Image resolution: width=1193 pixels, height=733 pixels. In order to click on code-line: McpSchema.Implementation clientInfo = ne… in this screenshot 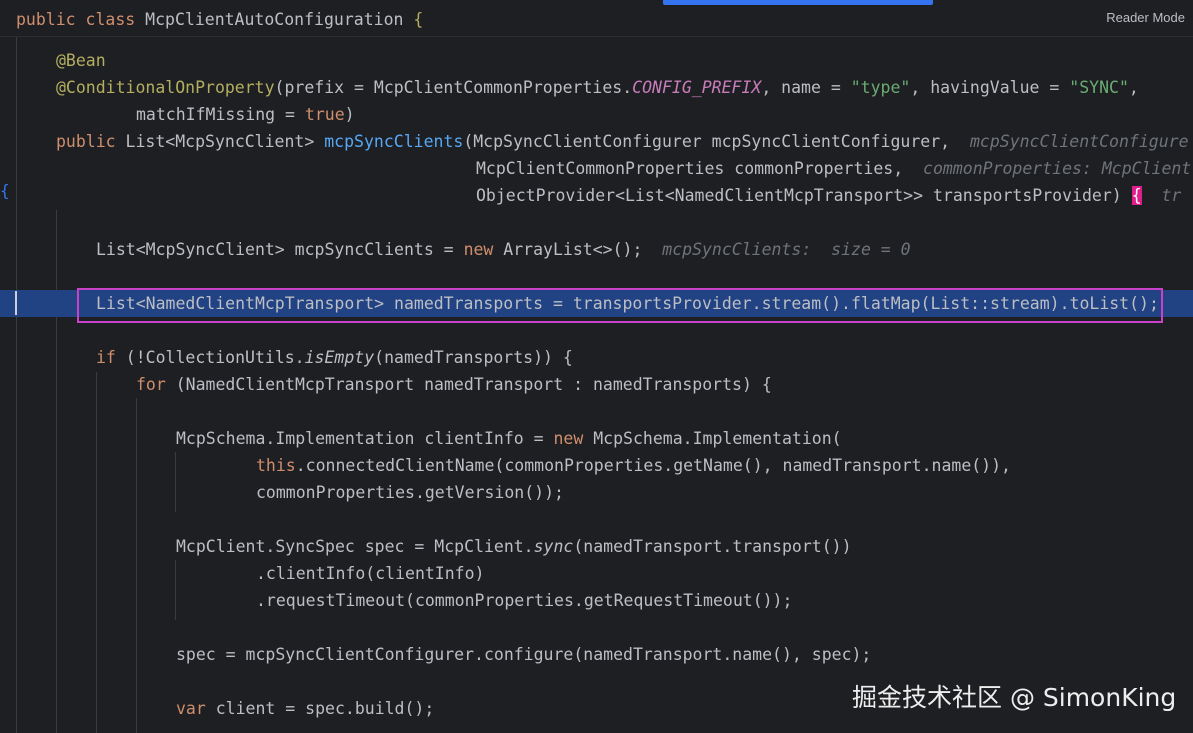, I will do `click(596, 438)`.